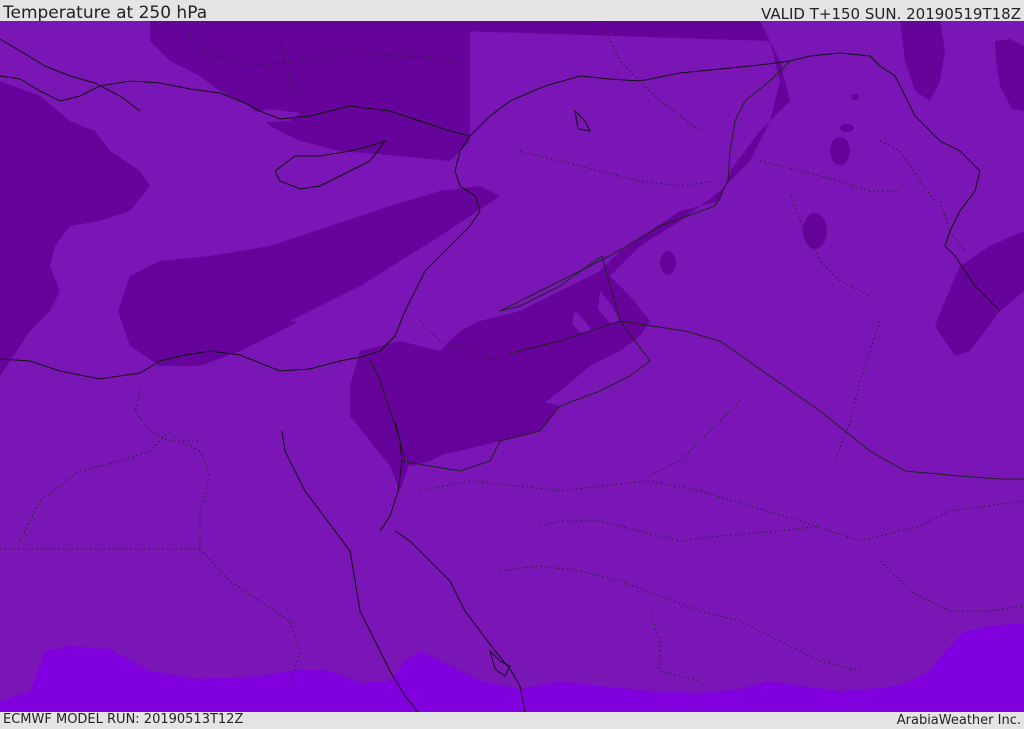 This screenshot has width=1024, height=729. I want to click on map-title: Temperature at 250 hPa, so click(105, 13).